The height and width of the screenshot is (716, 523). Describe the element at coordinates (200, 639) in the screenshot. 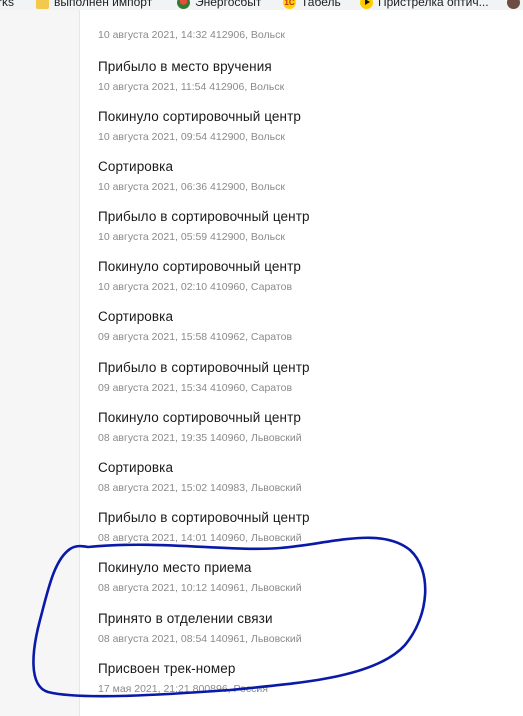

I see `event-meta: 08 августа 2021, 08:54 140961, Львовский` at that location.